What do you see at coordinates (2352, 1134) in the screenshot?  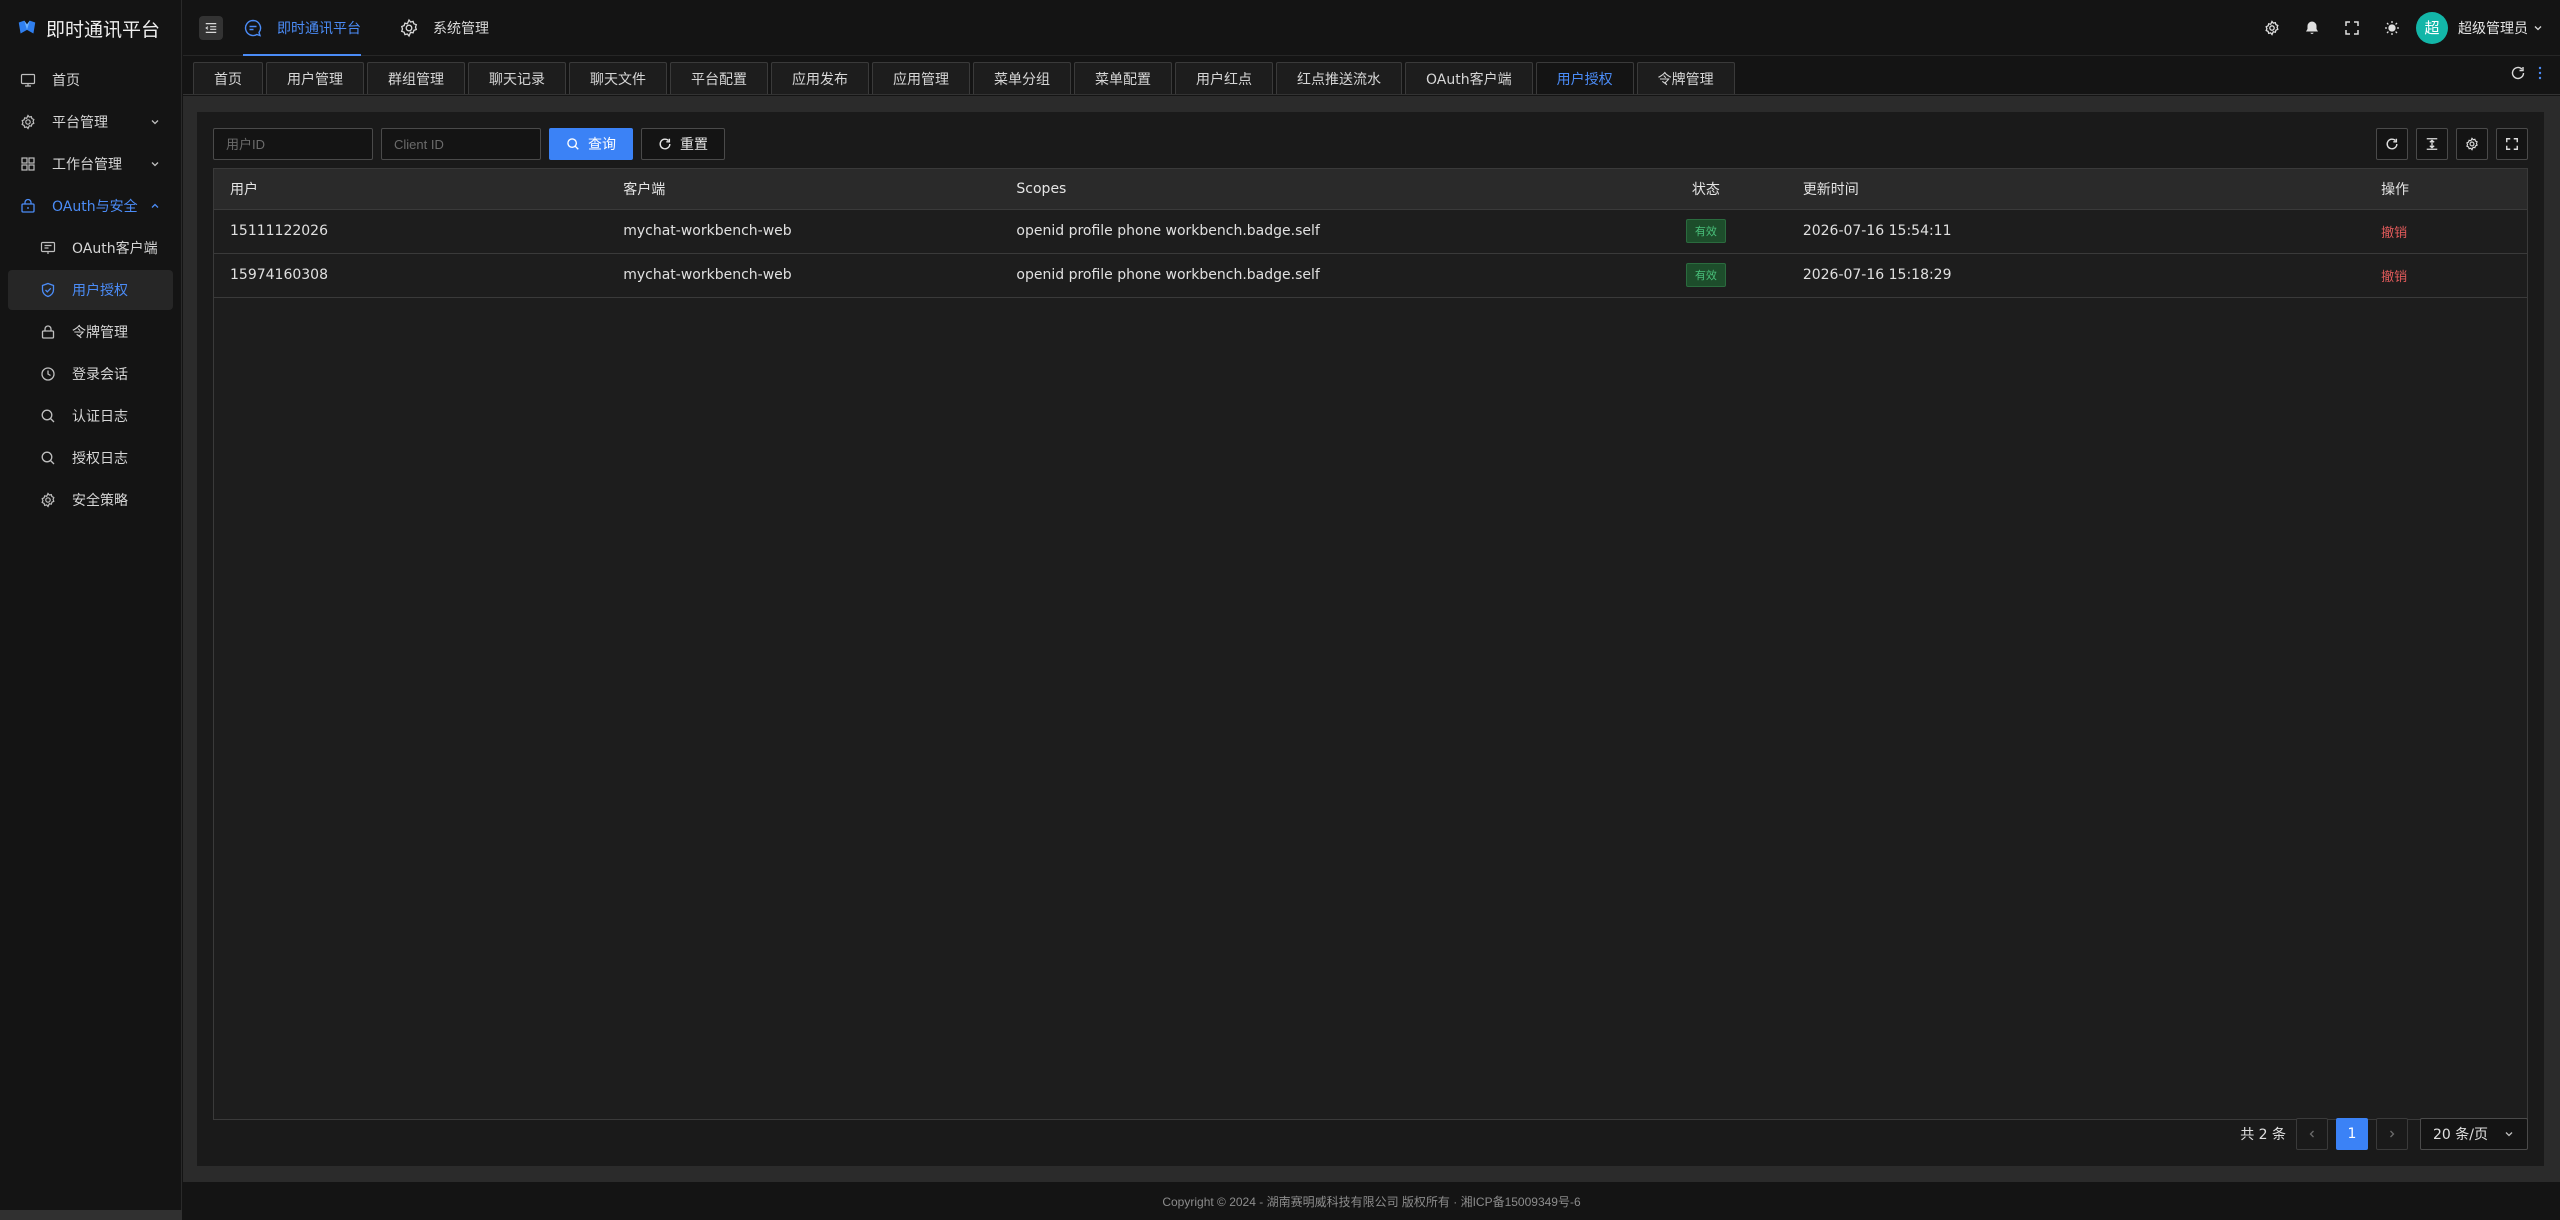 I see `page-number-button: 1` at bounding box center [2352, 1134].